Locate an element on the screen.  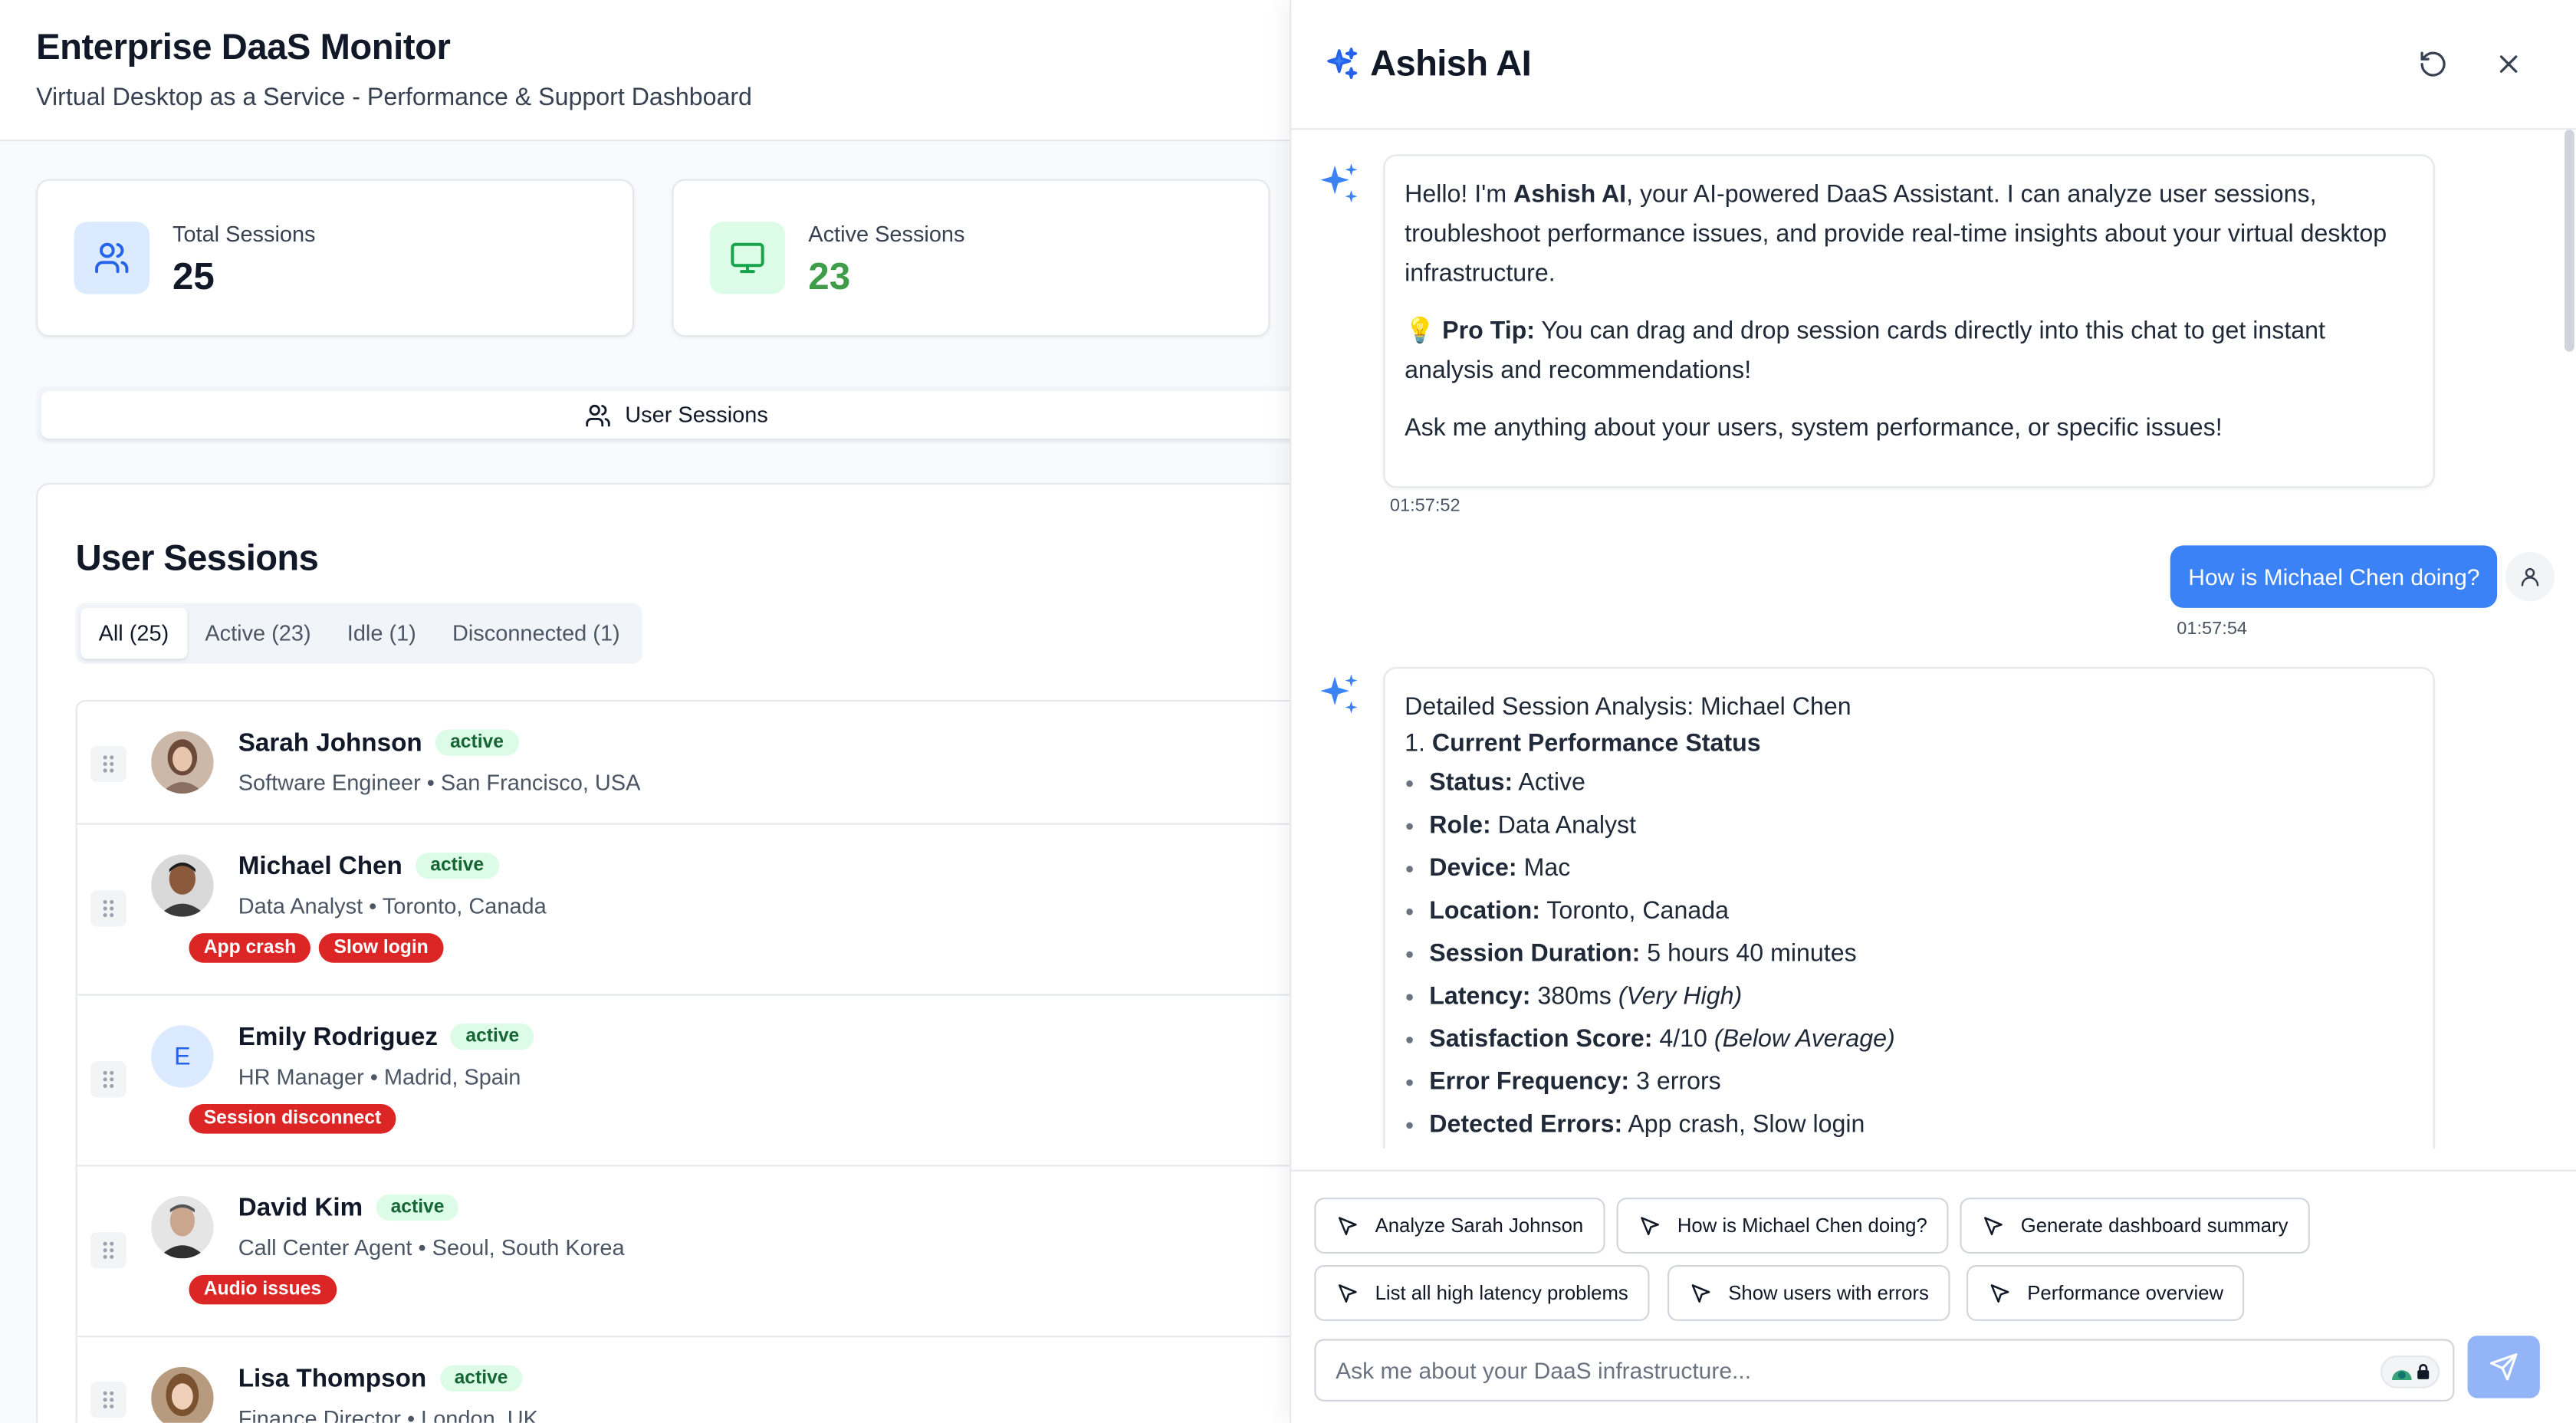
issue-tag: Audio issues is located at coordinates (263, 1289).